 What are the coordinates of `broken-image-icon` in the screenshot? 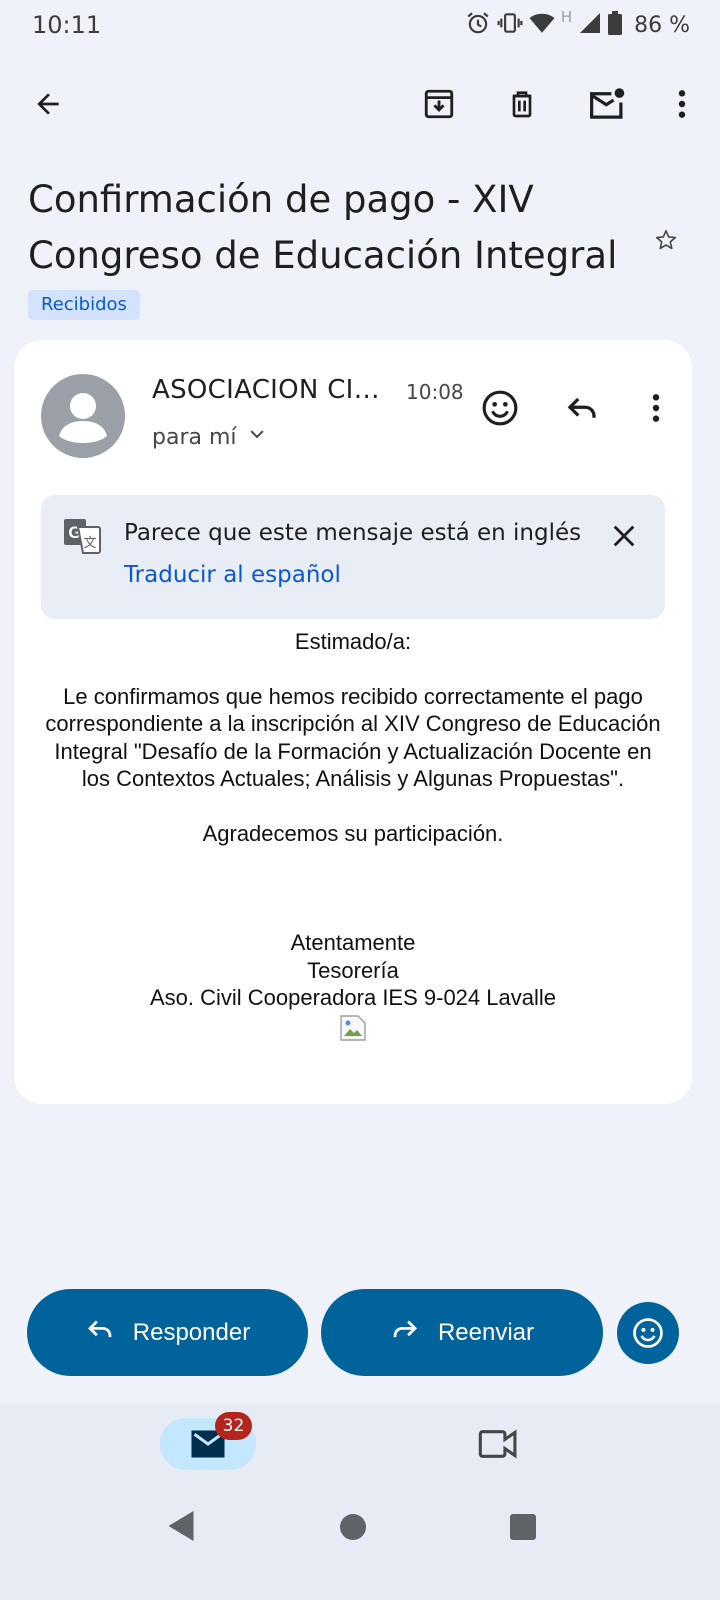 It's located at (353, 1028).